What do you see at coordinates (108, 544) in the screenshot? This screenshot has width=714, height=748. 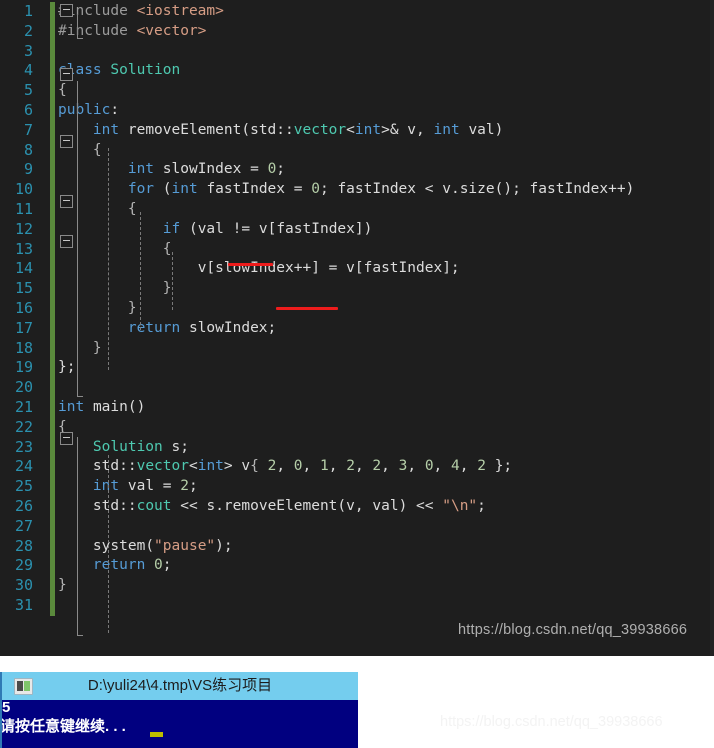 I see `fold-line-main-body` at bounding box center [108, 544].